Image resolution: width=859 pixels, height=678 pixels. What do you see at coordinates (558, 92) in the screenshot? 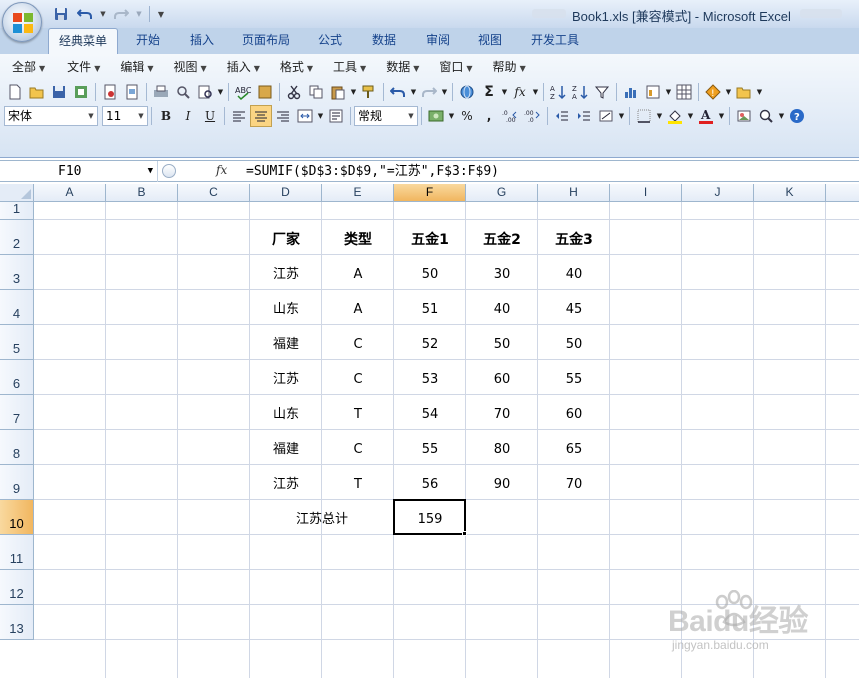
I see `sort-ascending-icon: AZ` at bounding box center [558, 92].